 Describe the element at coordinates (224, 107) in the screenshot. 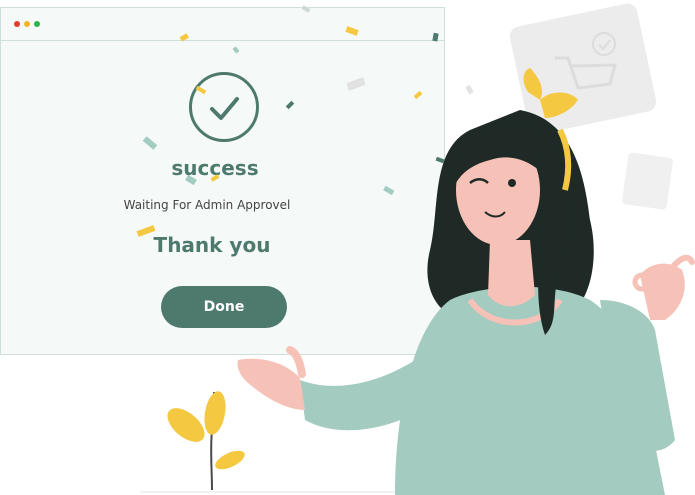

I see `check-icon` at that location.